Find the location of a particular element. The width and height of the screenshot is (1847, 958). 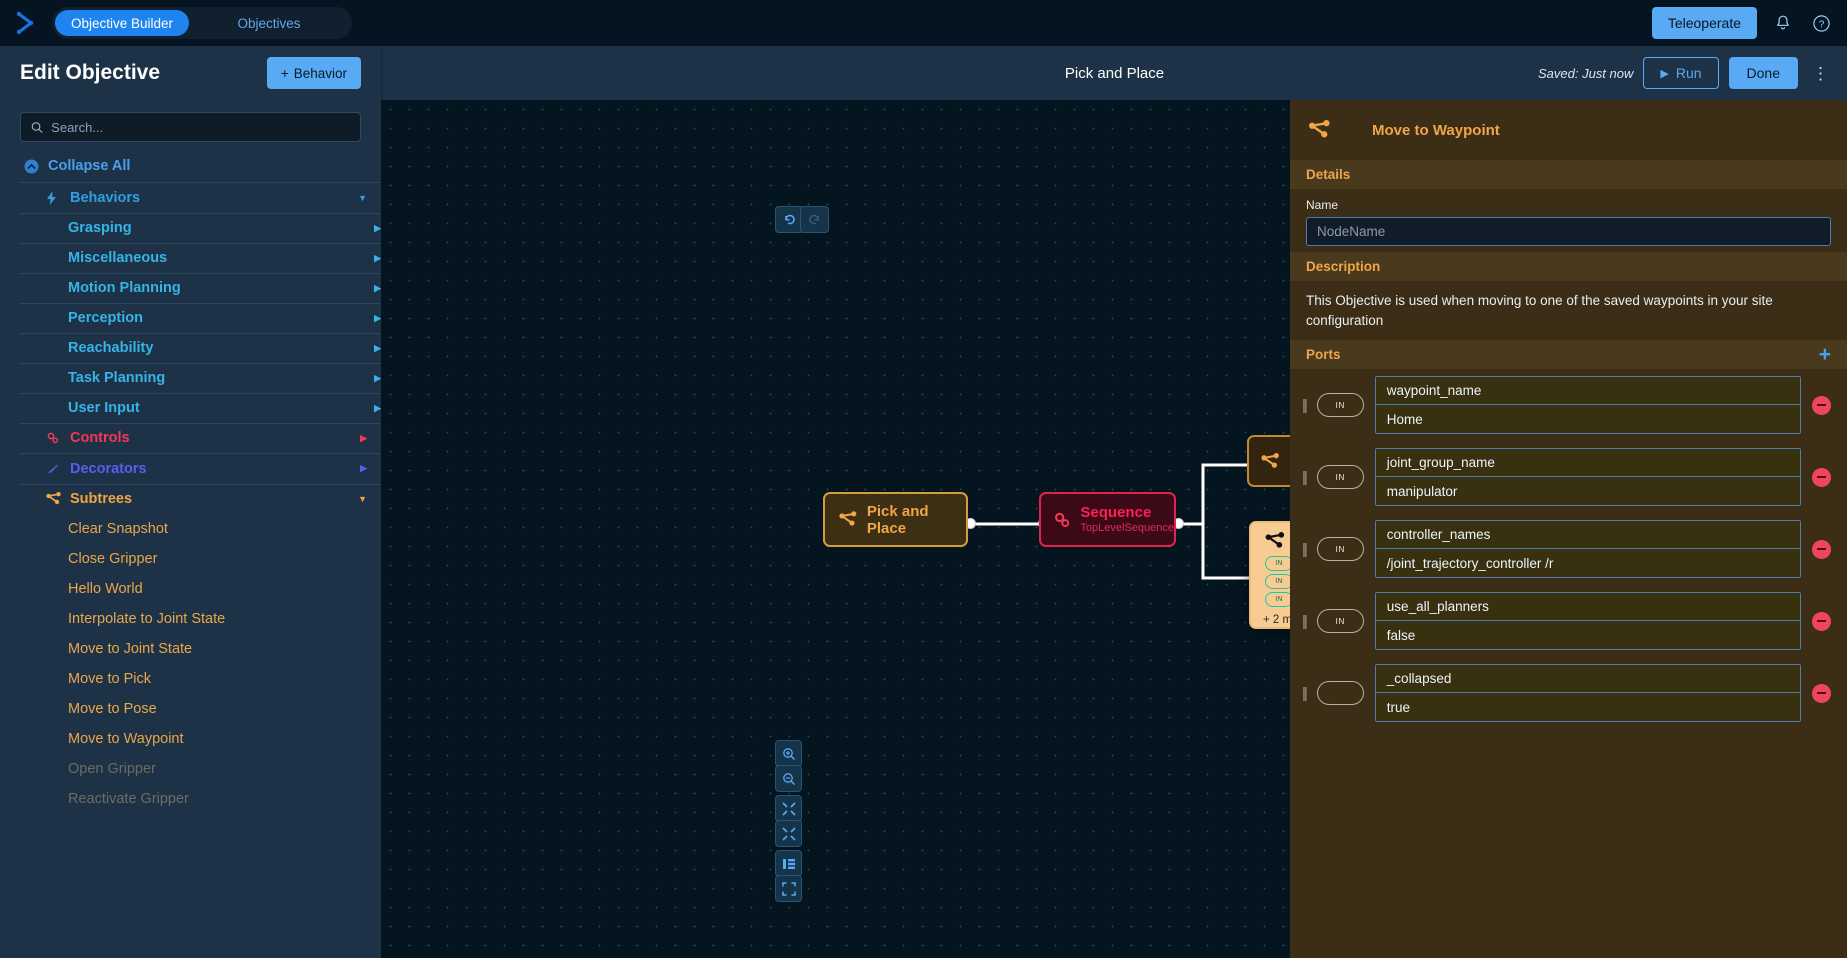

sidebar-item-hello-world: Hello World is located at coordinates (200, 589).